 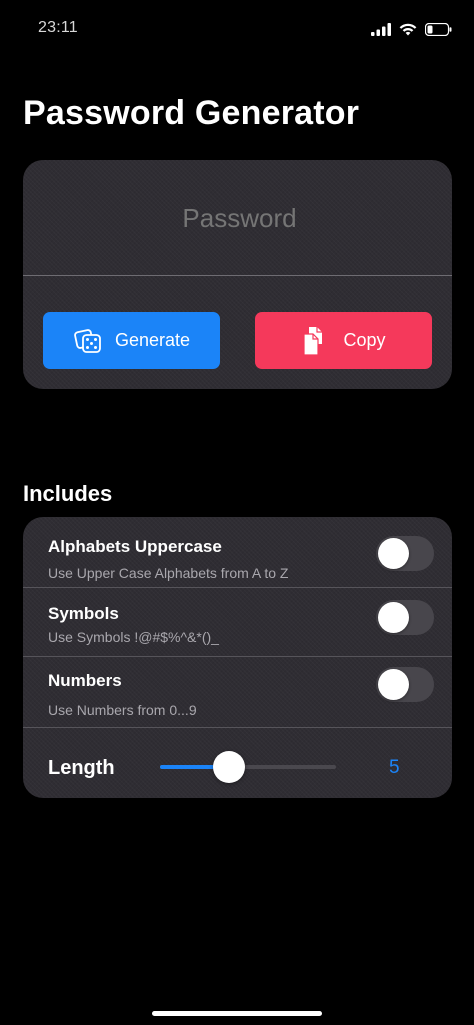 I want to click on password-divider, so click(x=237, y=275).